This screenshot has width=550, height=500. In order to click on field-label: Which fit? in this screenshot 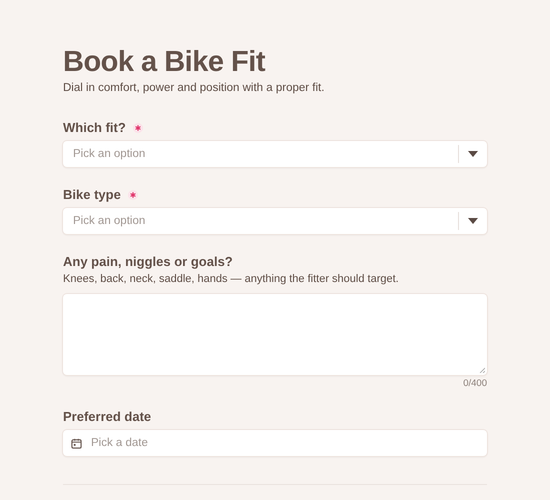, I will do `click(94, 127)`.